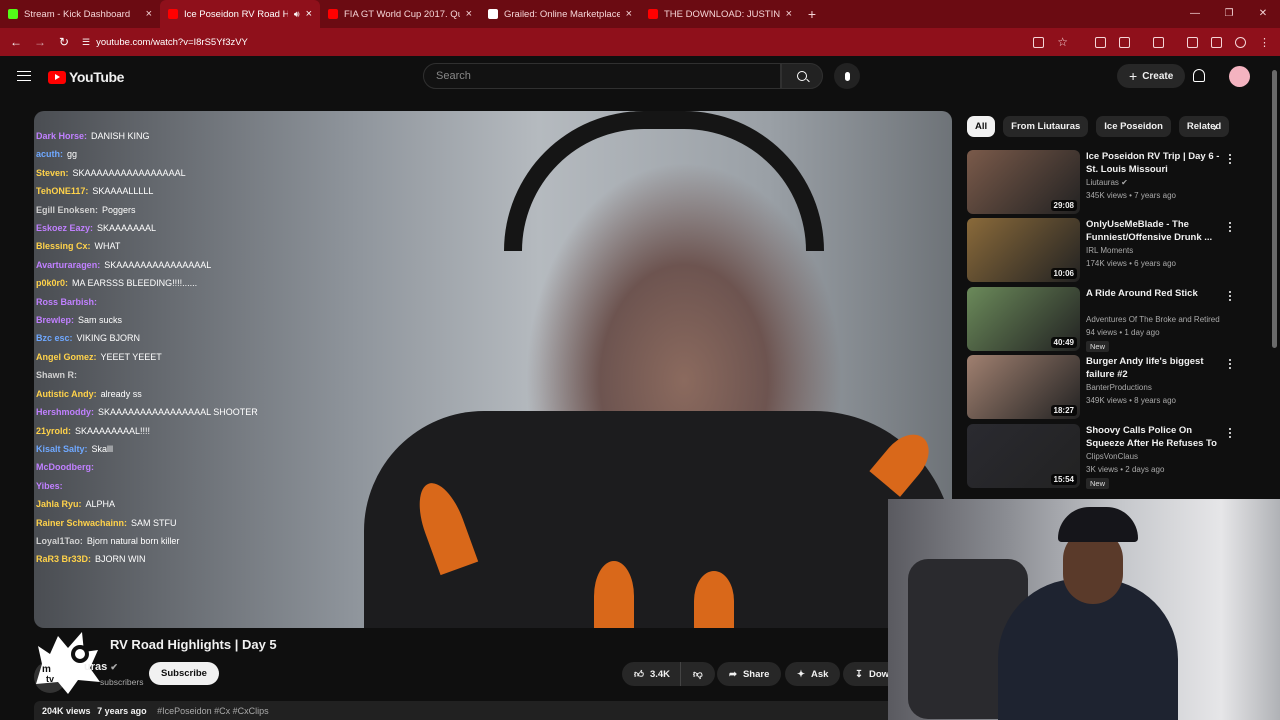  I want to click on new-tab-icon: +, so click(812, 14).